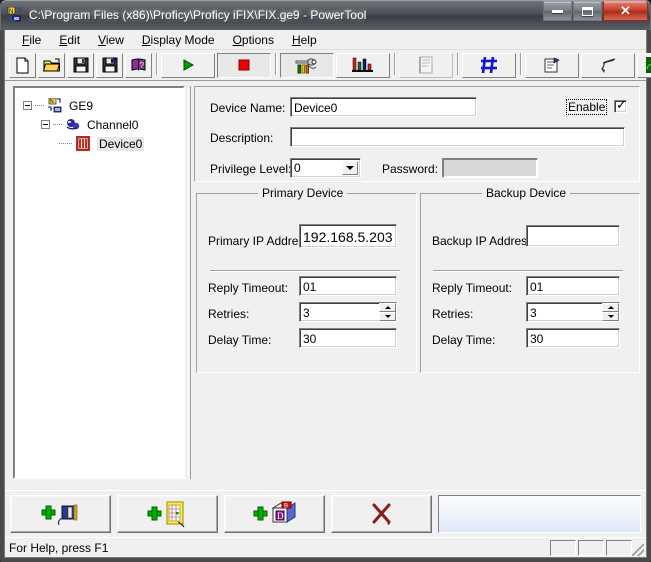 This screenshot has width=651, height=562. I want to click on document-list-icon, so click(426, 65).